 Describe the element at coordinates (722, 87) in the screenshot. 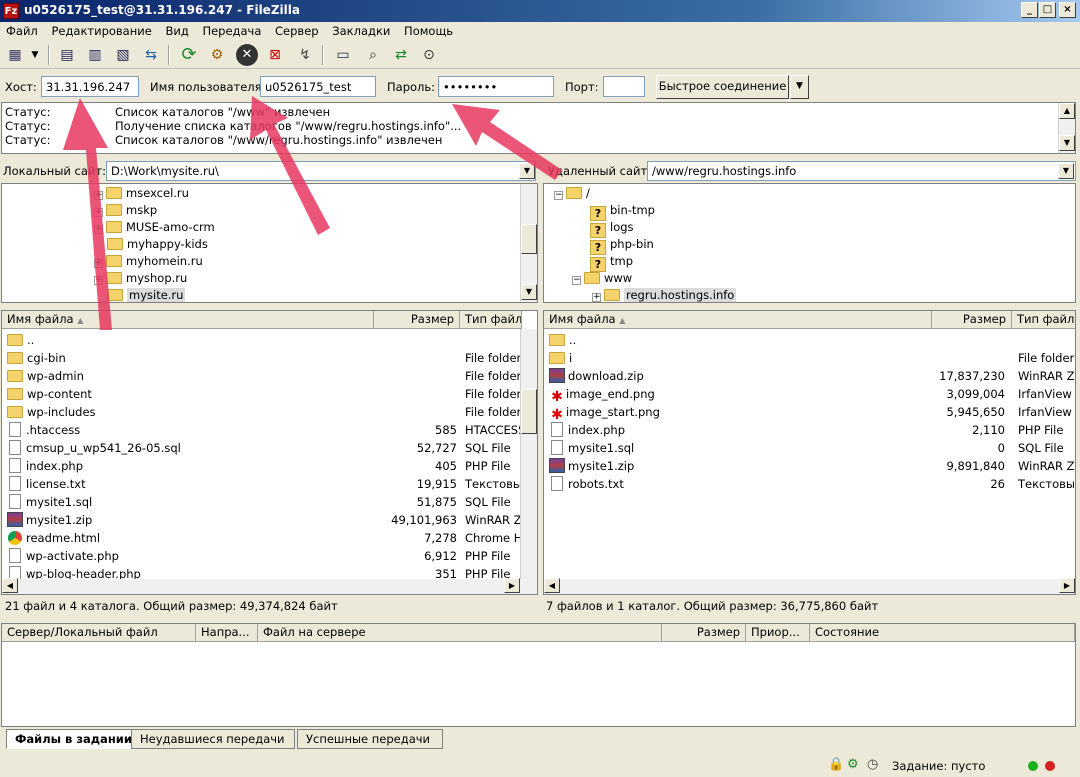

I see `quickconnect-button: Быстрое соединение` at that location.